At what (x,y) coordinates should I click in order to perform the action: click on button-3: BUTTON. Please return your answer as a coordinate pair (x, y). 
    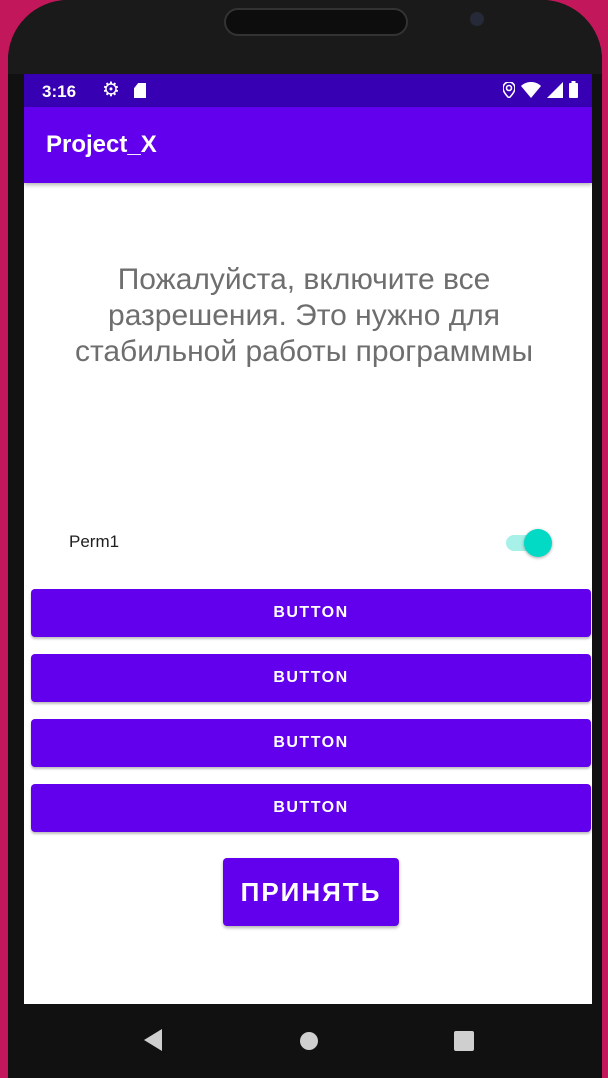
    Looking at the image, I should click on (311, 743).